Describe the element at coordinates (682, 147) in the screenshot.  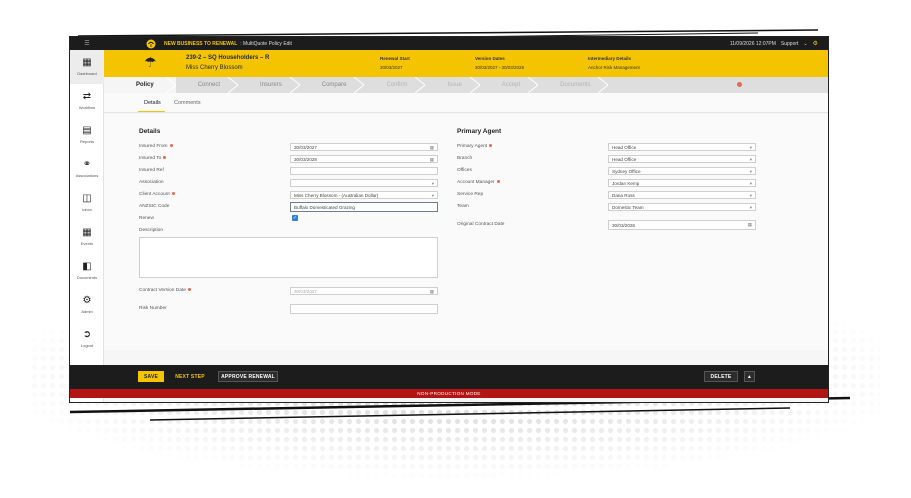
I see `primary-agent-select: Head Office ▾` at that location.